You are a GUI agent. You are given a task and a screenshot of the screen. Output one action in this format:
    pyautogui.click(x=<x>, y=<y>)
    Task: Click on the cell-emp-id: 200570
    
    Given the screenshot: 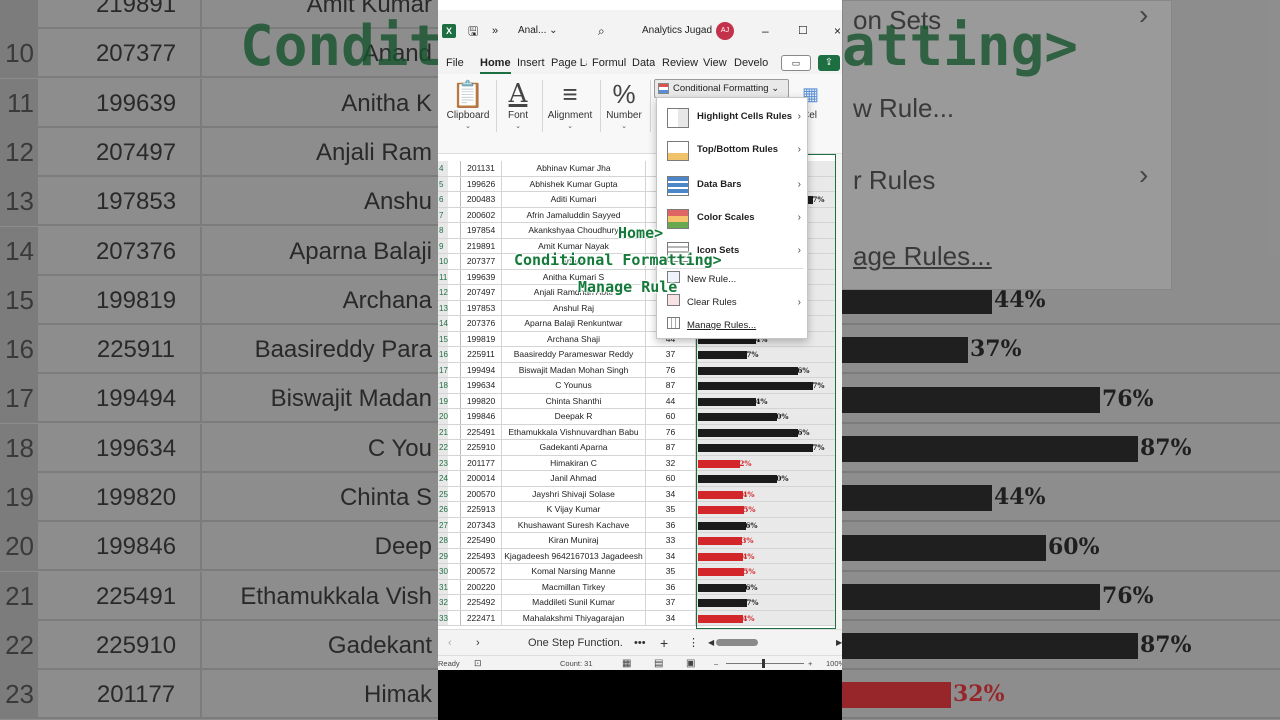 What is the action you would take?
    pyautogui.click(x=481, y=493)
    